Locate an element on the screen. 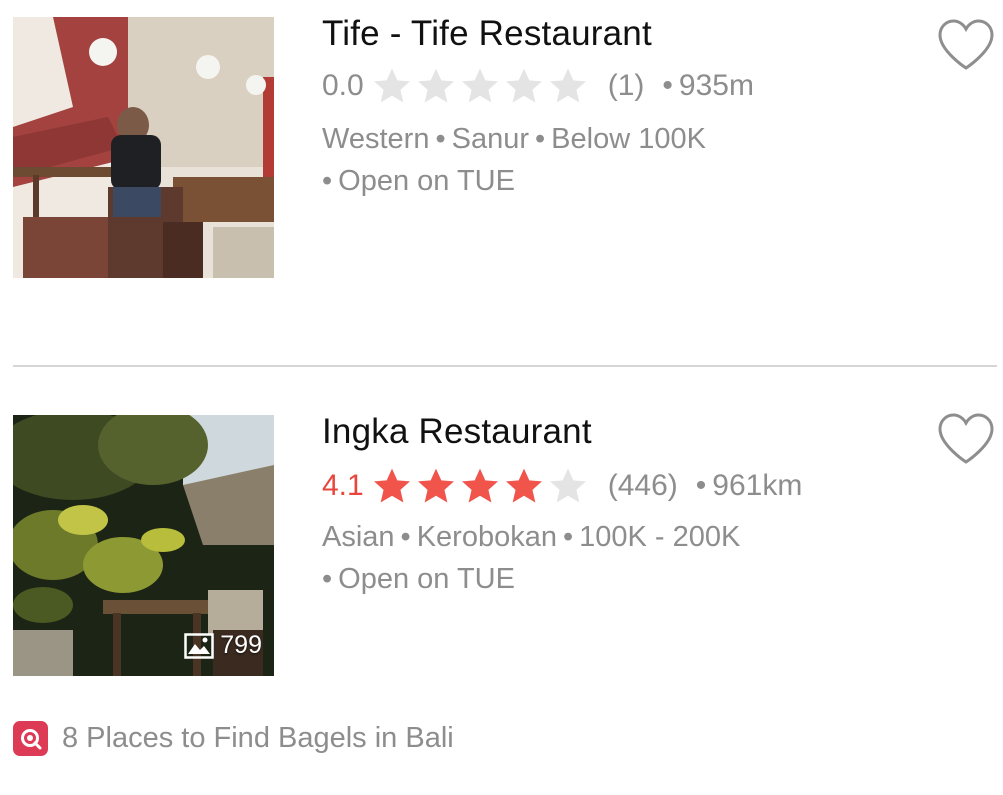  photo-count: 799 is located at coordinates (223, 645).